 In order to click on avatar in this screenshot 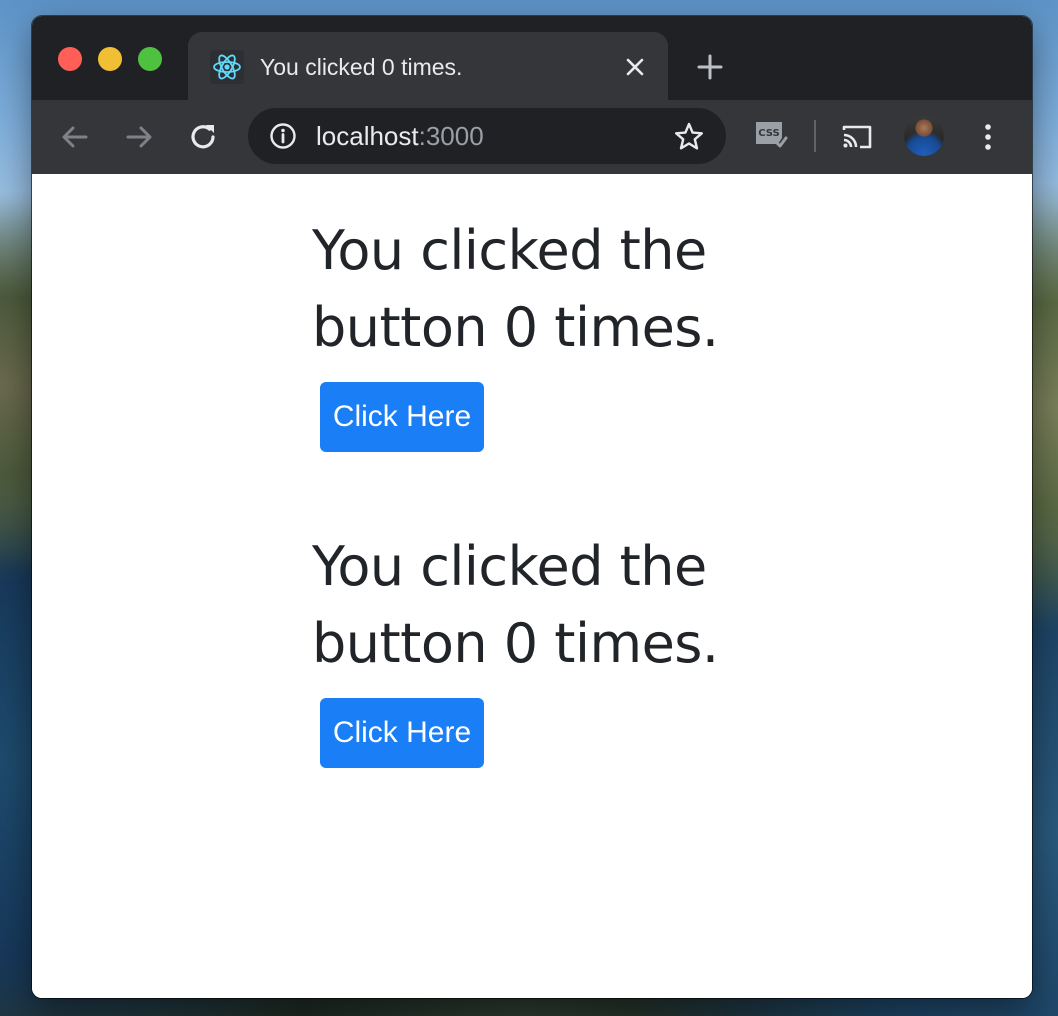, I will do `click(924, 136)`.